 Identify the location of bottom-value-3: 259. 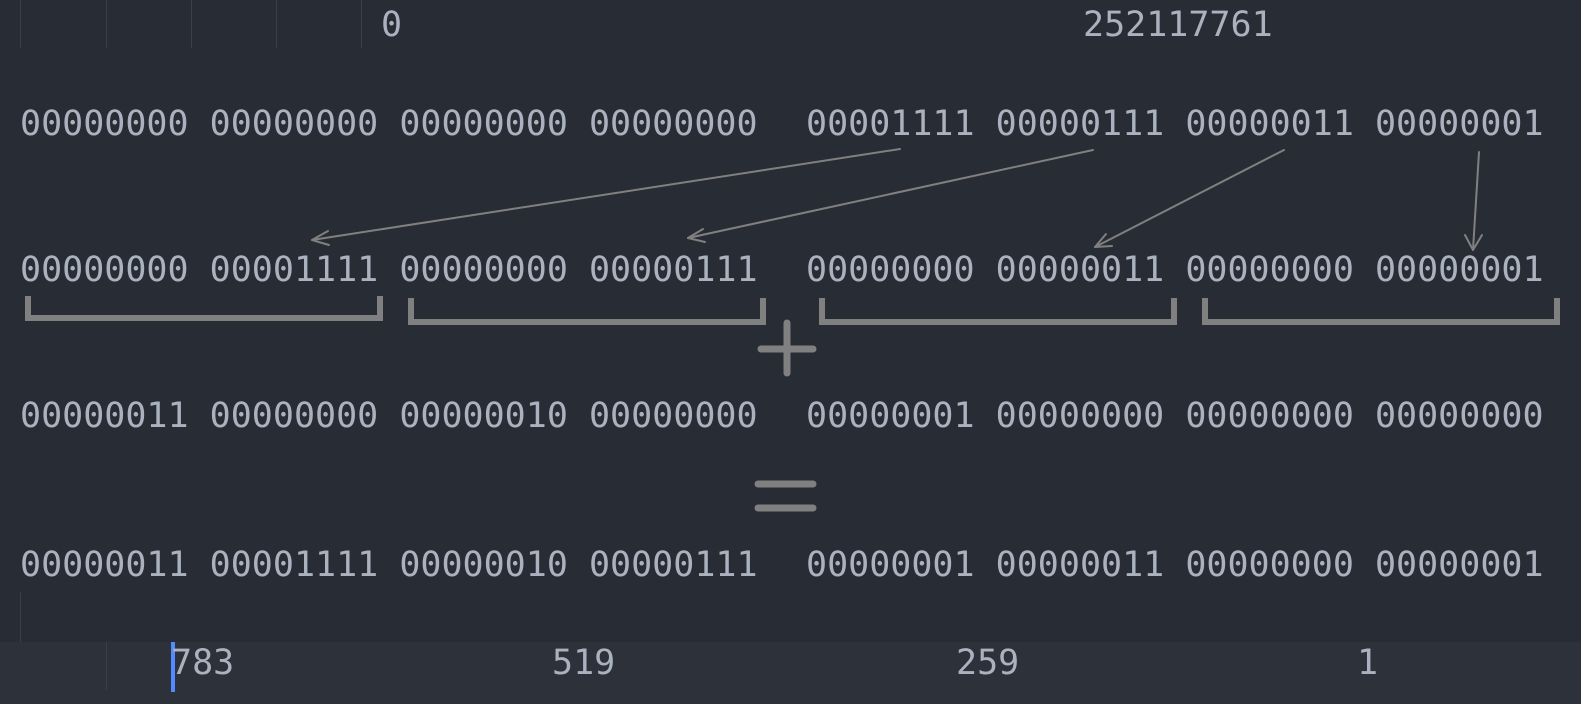
(988, 663).